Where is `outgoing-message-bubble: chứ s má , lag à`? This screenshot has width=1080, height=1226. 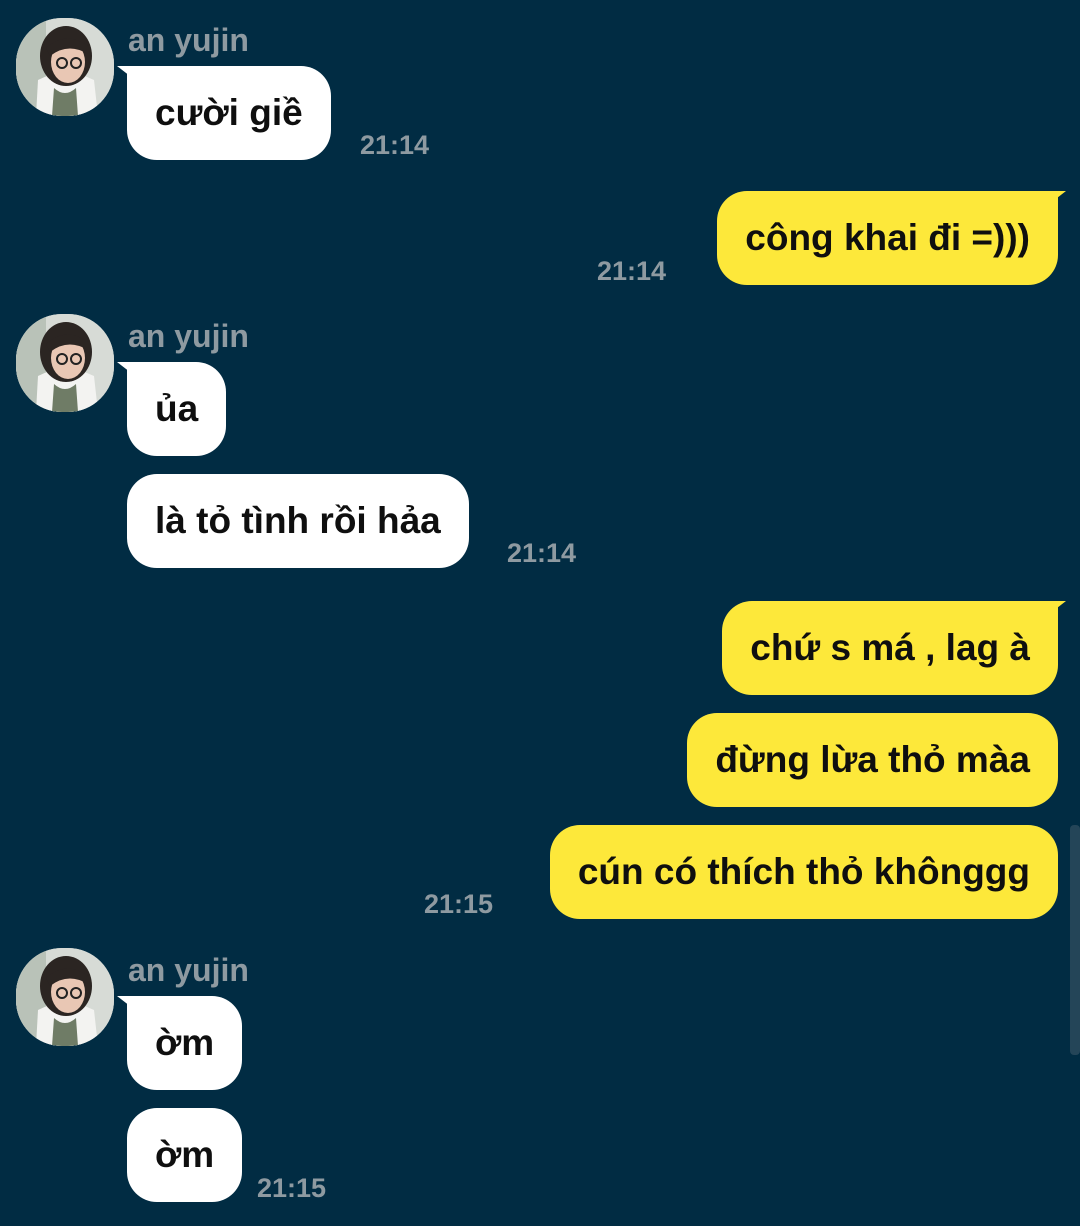
outgoing-message-bubble: chứ s má , lag à is located at coordinates (890, 648).